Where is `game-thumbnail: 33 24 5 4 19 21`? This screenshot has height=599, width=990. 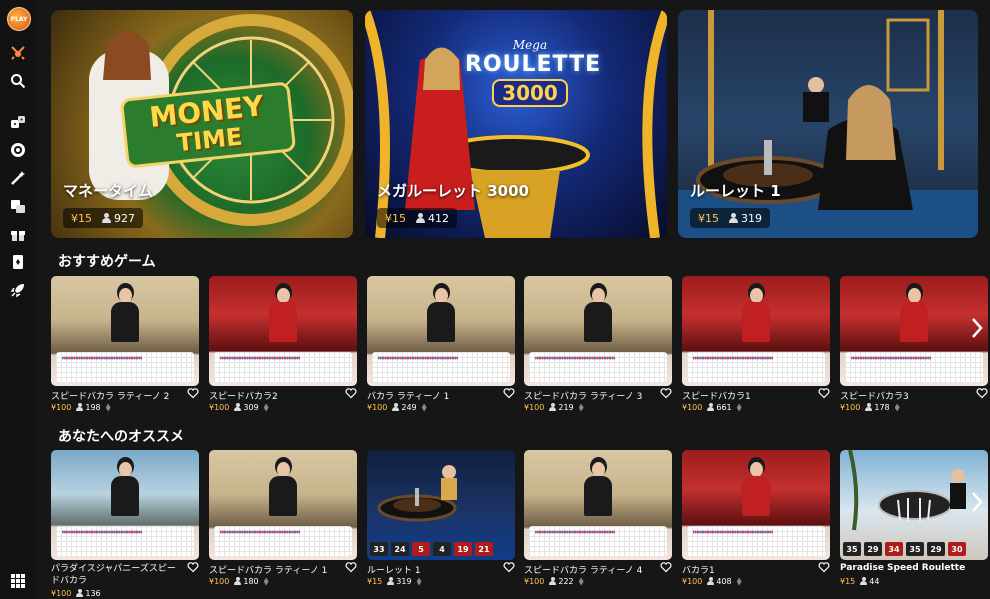 game-thumbnail: 33 24 5 4 19 21 is located at coordinates (441, 505).